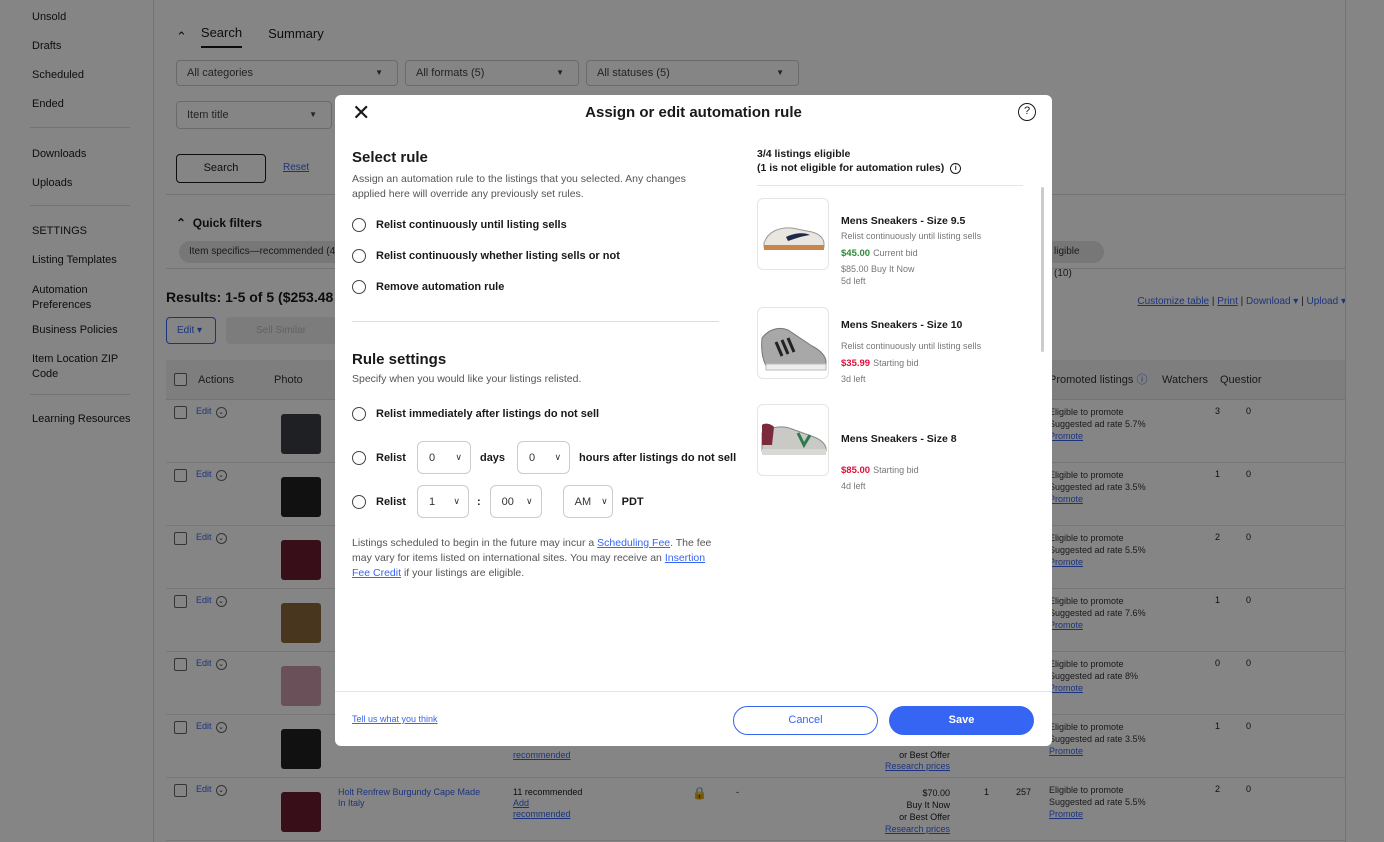 This screenshot has width=1384, height=842. Describe the element at coordinates (936, 470) in the screenshot. I see `listing-price: $85.00 Starting bid` at that location.